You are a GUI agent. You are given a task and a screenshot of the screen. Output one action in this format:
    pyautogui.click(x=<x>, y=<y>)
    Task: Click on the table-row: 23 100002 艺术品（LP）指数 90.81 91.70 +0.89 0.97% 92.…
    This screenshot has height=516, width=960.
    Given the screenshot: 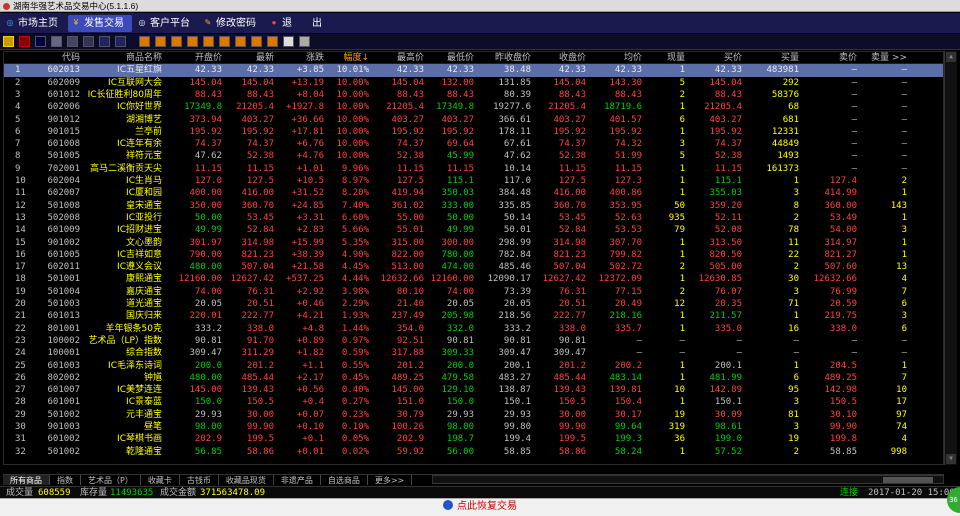 What is the action you would take?
    pyautogui.click(x=473, y=341)
    